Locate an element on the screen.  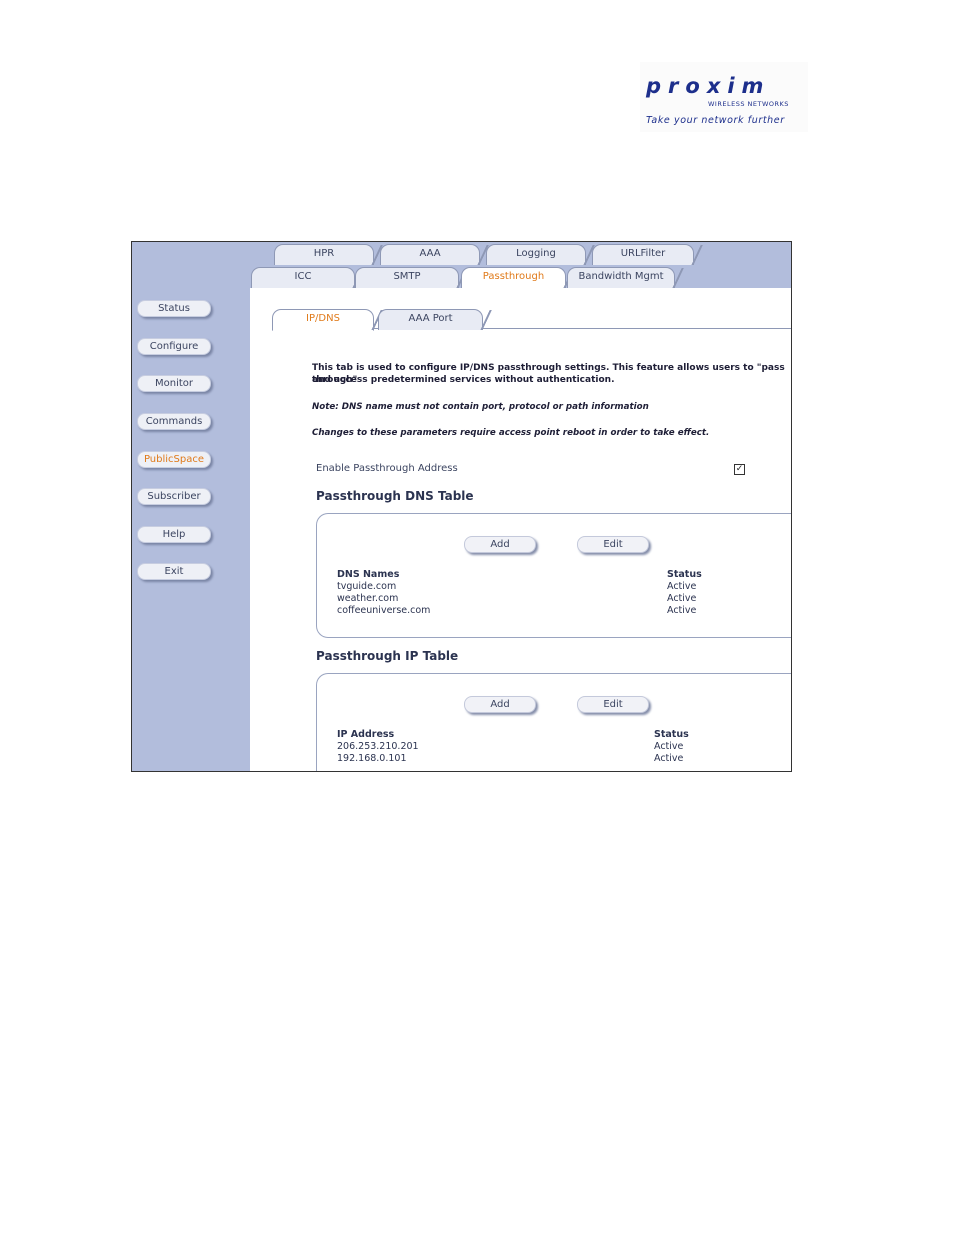
tab-logging: Logging is located at coordinates (540, 254).